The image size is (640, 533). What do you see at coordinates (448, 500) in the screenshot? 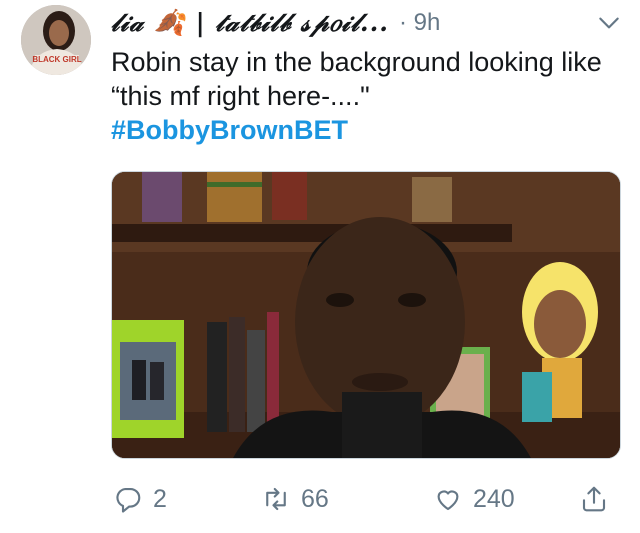
I see `like-icon` at bounding box center [448, 500].